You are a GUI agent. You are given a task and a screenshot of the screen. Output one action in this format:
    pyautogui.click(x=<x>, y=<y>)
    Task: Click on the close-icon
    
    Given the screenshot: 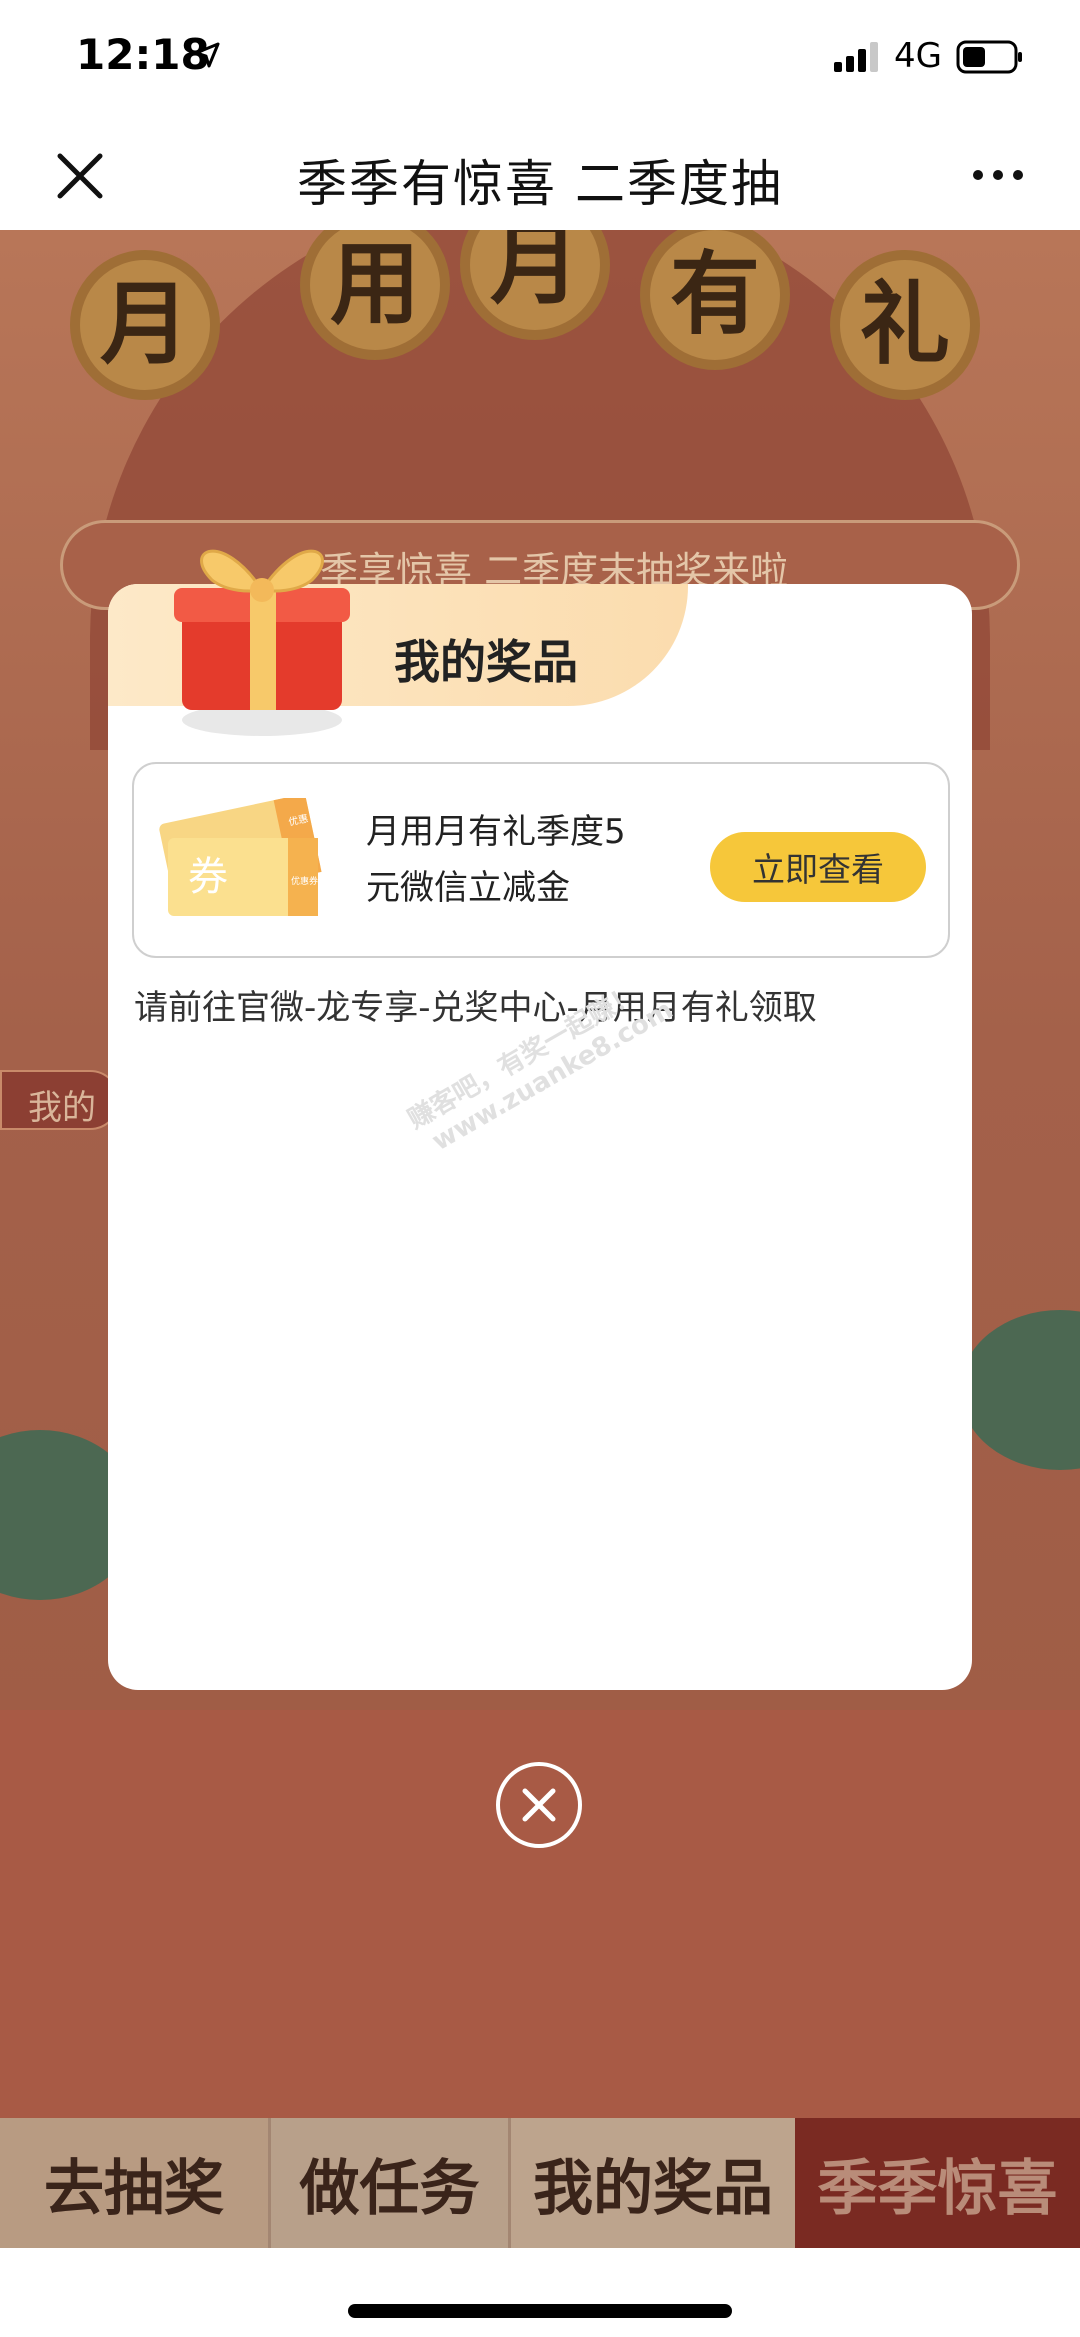 What is the action you would take?
    pyautogui.click(x=539, y=1805)
    